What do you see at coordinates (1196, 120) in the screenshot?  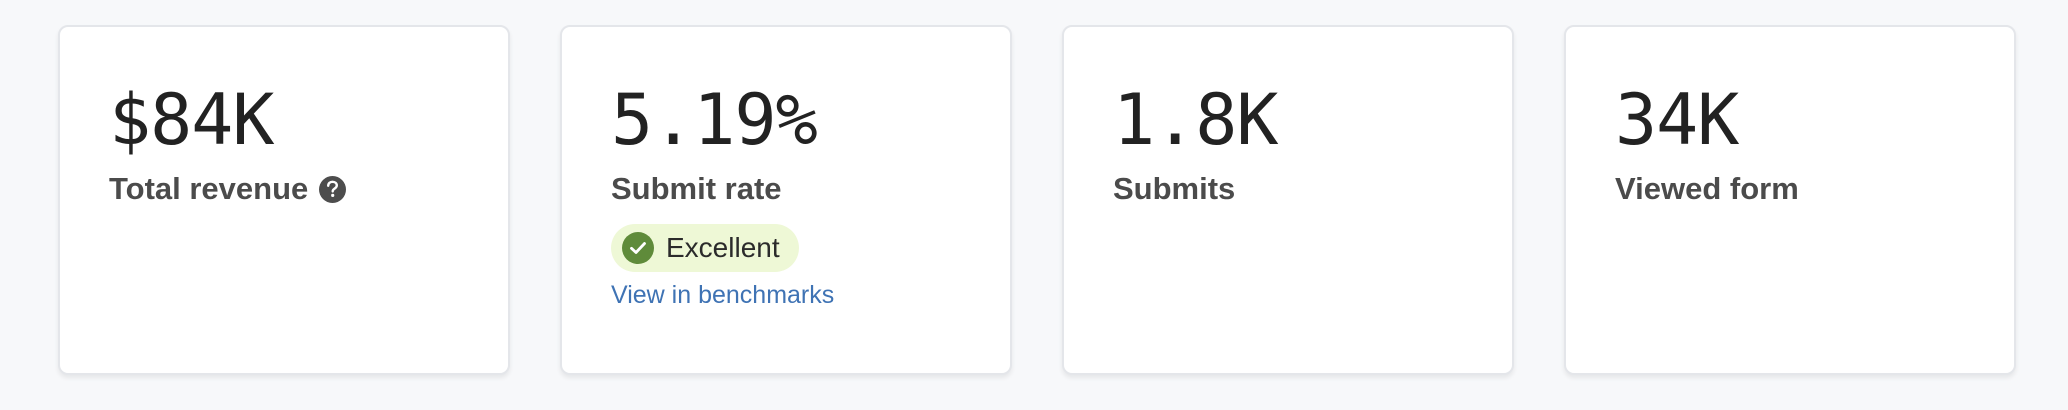 I see `metric-value: 1.8K` at bounding box center [1196, 120].